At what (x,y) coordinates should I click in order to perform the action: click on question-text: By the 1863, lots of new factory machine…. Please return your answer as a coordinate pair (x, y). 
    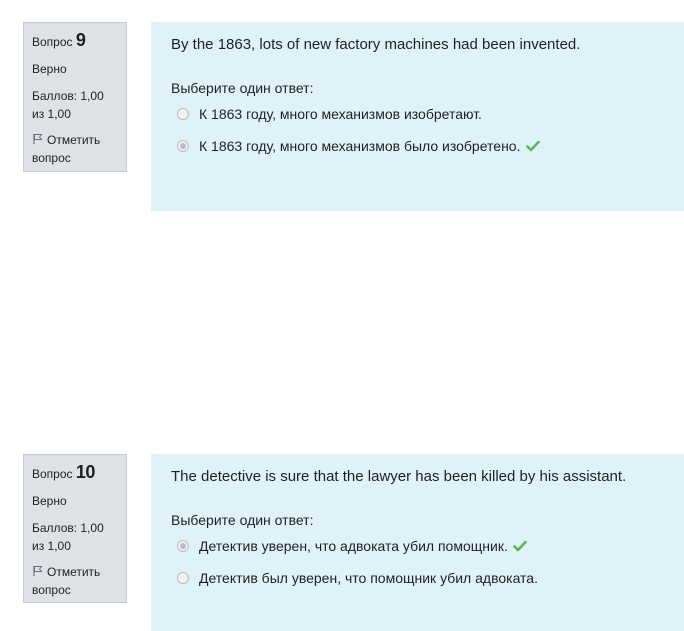
    Looking at the image, I should click on (376, 44).